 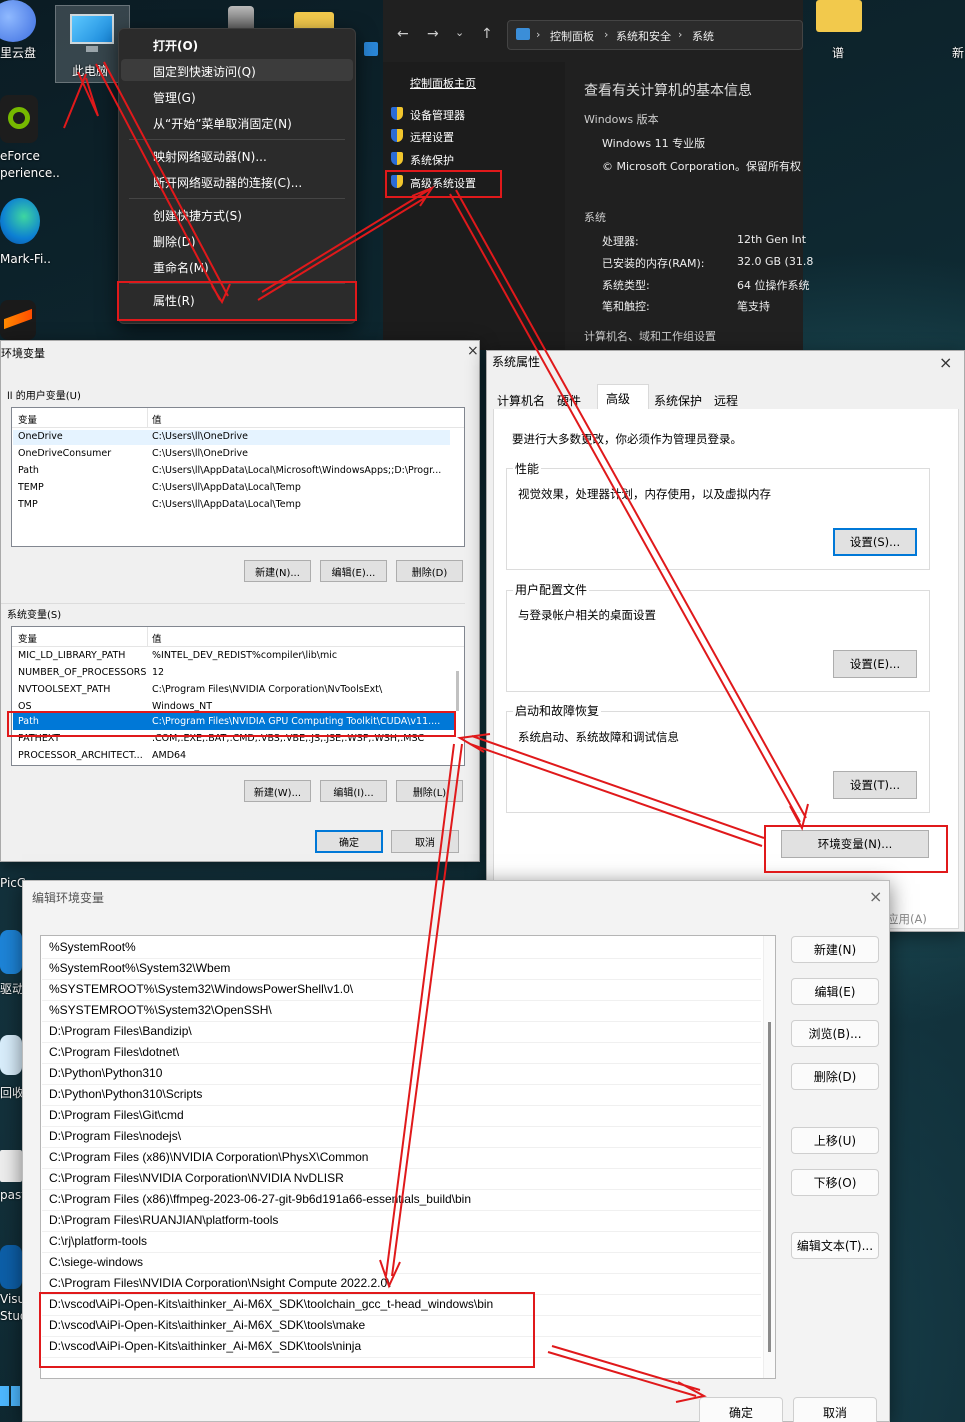 What do you see at coordinates (521, 400) in the screenshot?
I see `tab-computer-name: 计算机名` at bounding box center [521, 400].